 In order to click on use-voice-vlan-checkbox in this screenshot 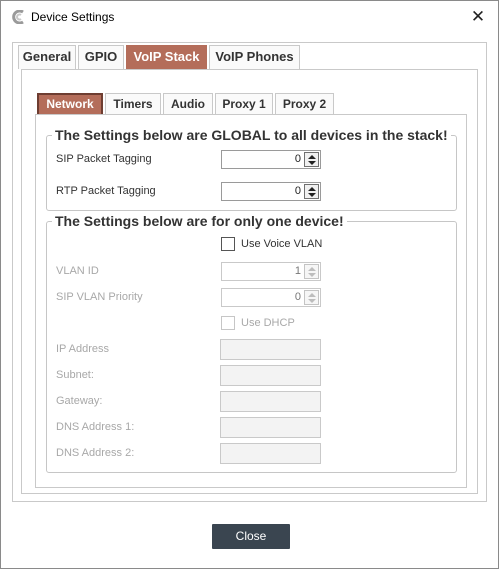, I will do `click(228, 244)`.